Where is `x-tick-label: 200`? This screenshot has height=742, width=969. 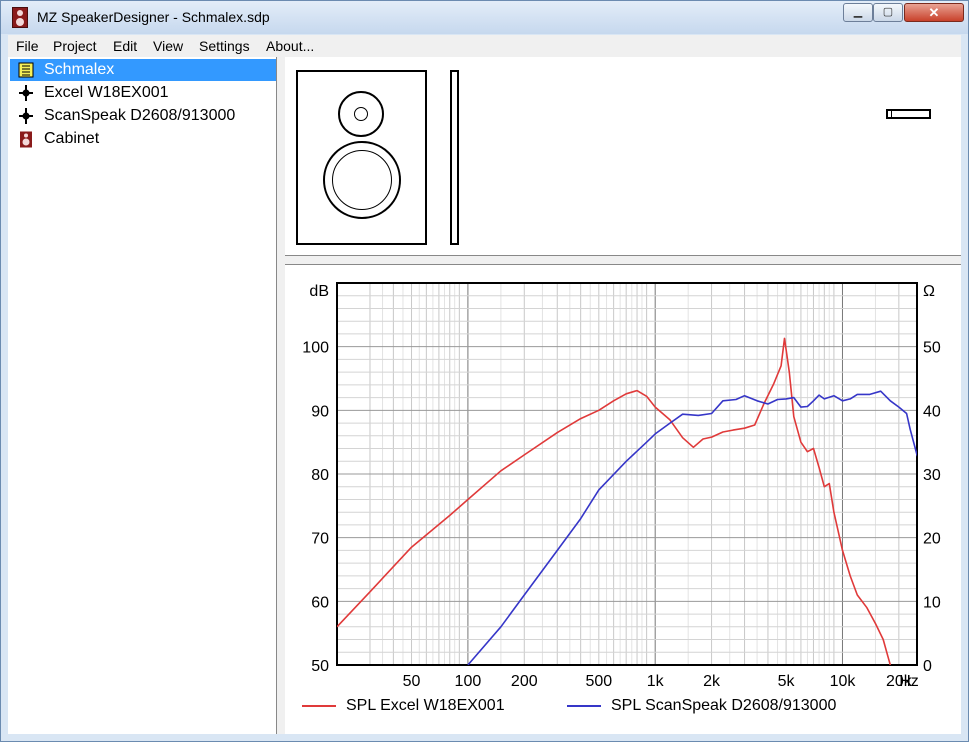
x-tick-label: 200 is located at coordinates (524, 681).